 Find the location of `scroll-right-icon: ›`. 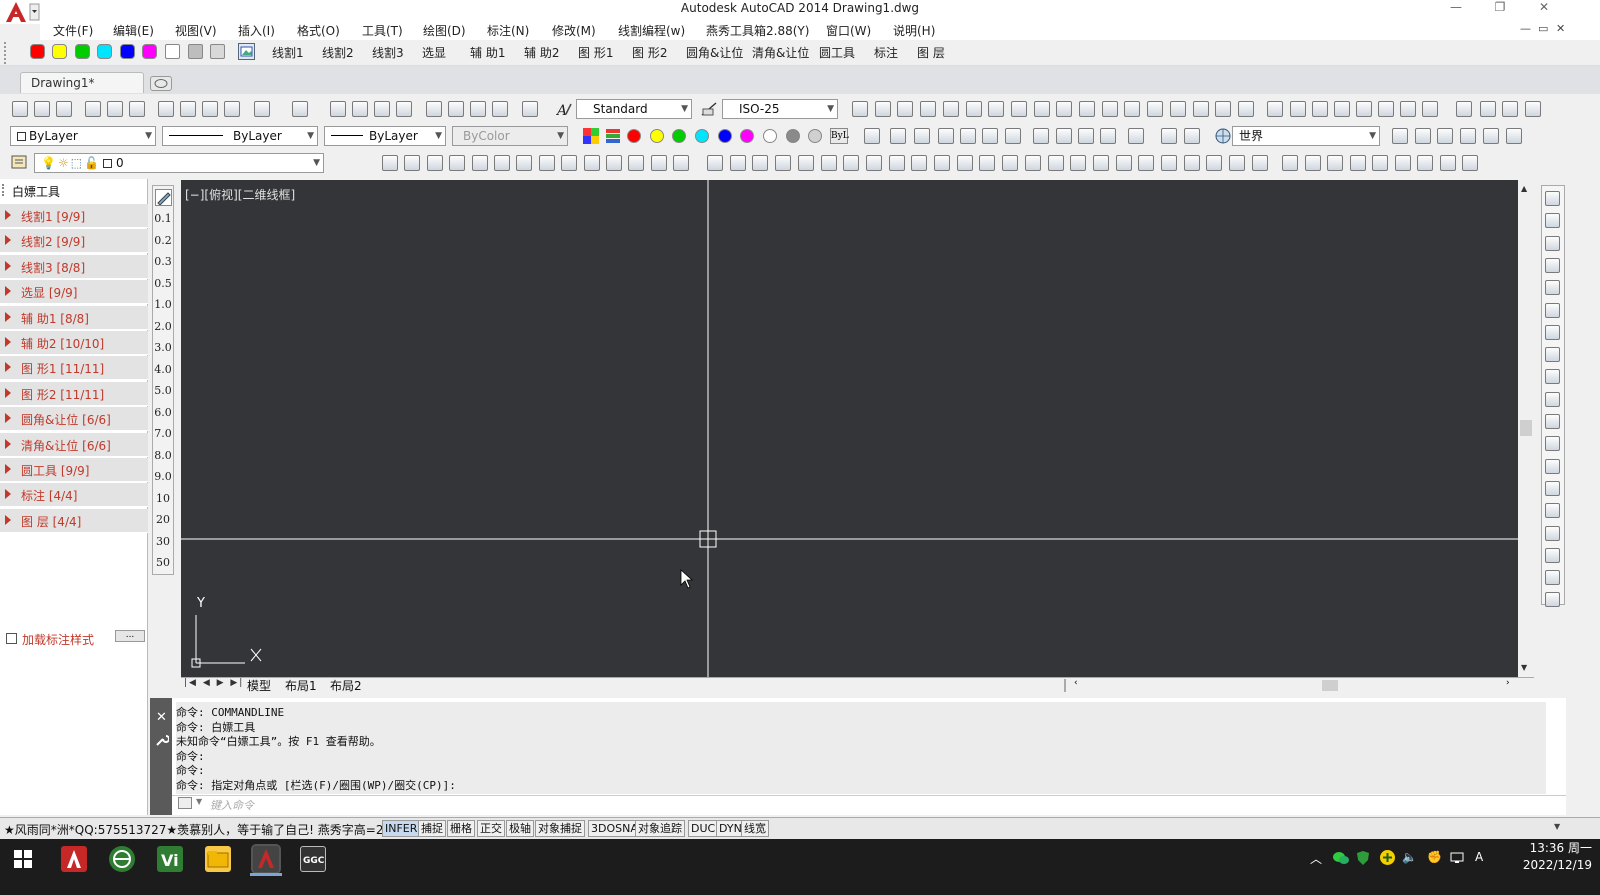

scroll-right-icon: › is located at coordinates (1508, 683).